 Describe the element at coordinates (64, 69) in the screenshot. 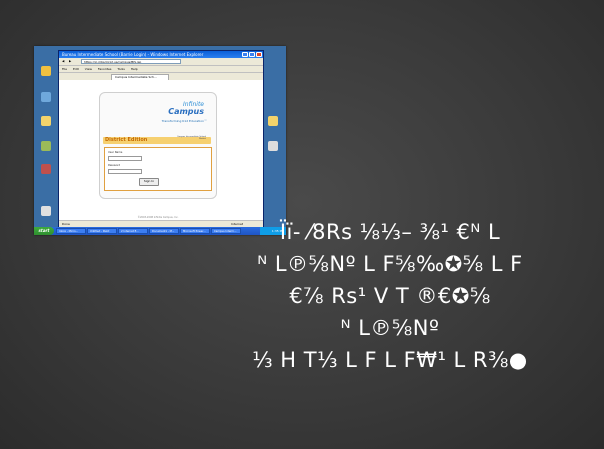

I see `menu-file: File` at that location.